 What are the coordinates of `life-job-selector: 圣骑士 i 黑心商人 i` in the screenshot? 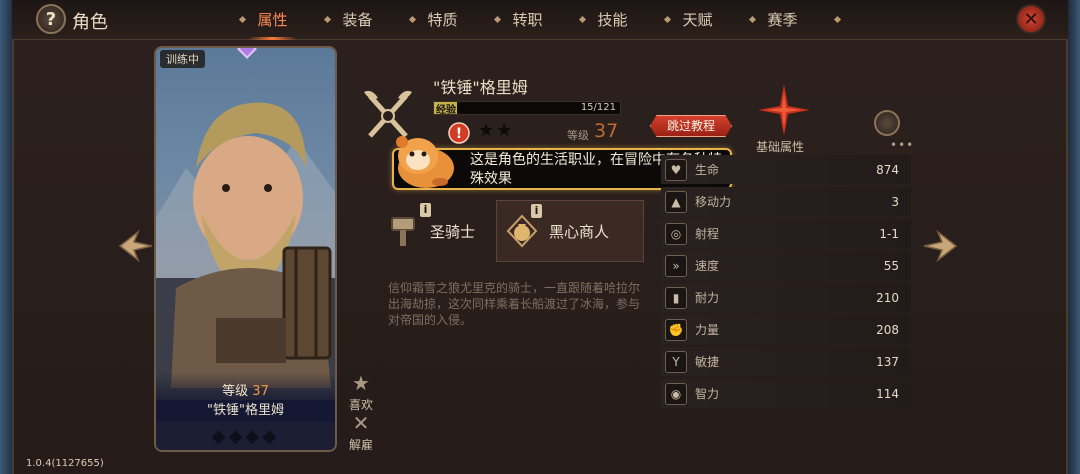 It's located at (511, 231).